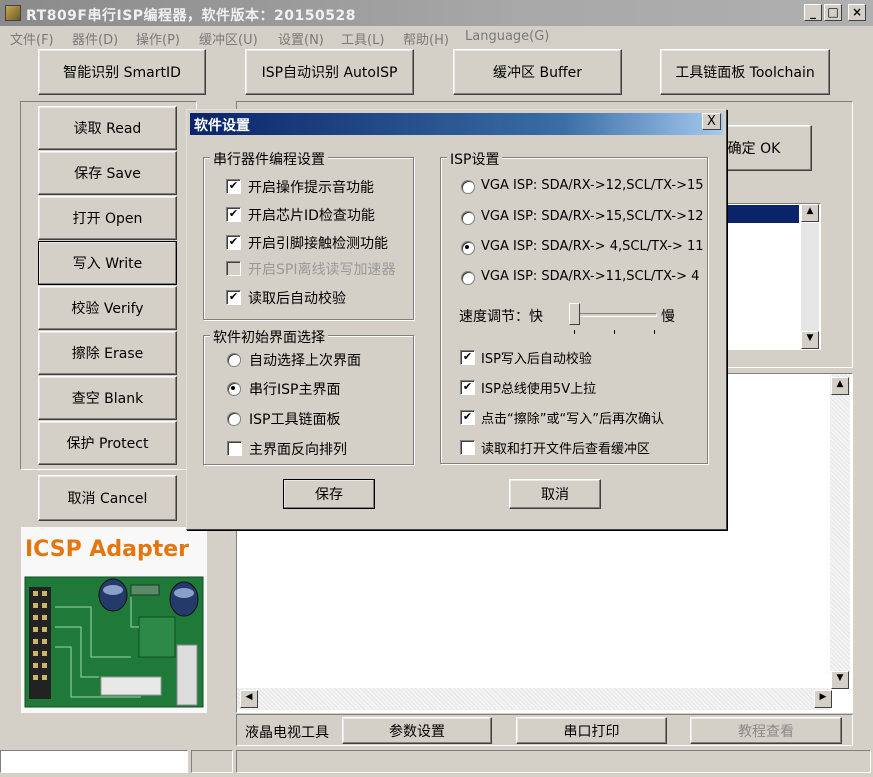  What do you see at coordinates (269, 159) in the screenshot?
I see `serial-settings-title: 串行器件编程设置` at bounding box center [269, 159].